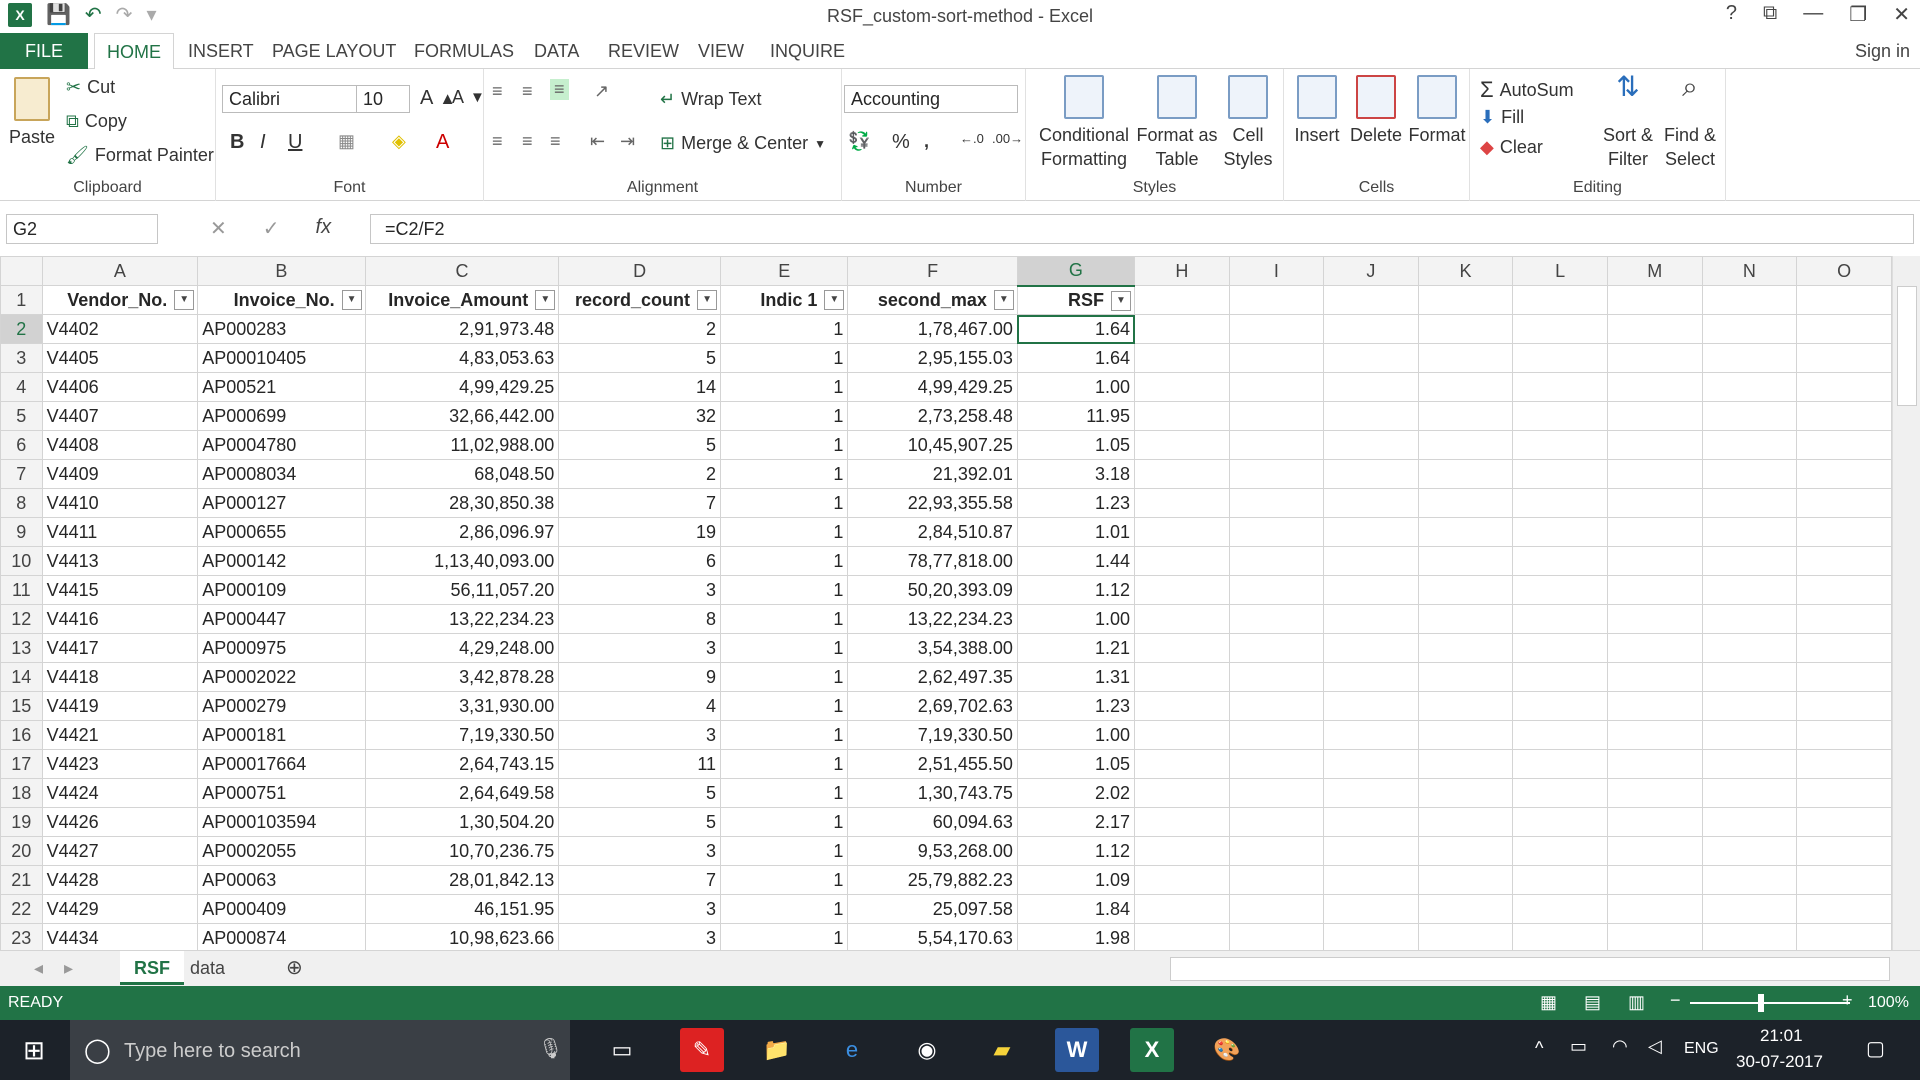 The width and height of the screenshot is (1920, 1080). Describe the element at coordinates (140, 155) in the screenshot. I see `format-painter-button: 🖌 Format Painter` at that location.